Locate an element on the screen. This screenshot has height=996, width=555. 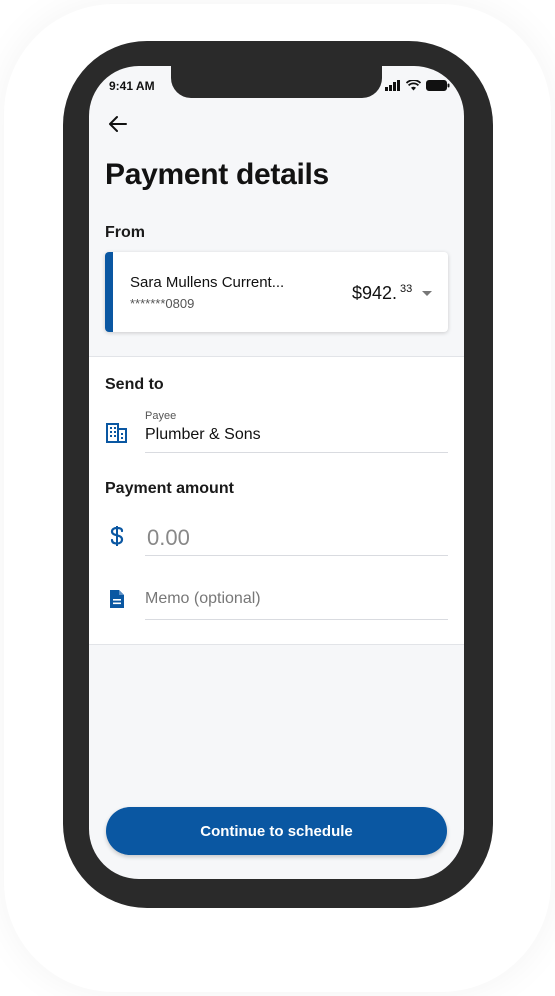
account-balance-cents: 33 is located at coordinates (406, 289).